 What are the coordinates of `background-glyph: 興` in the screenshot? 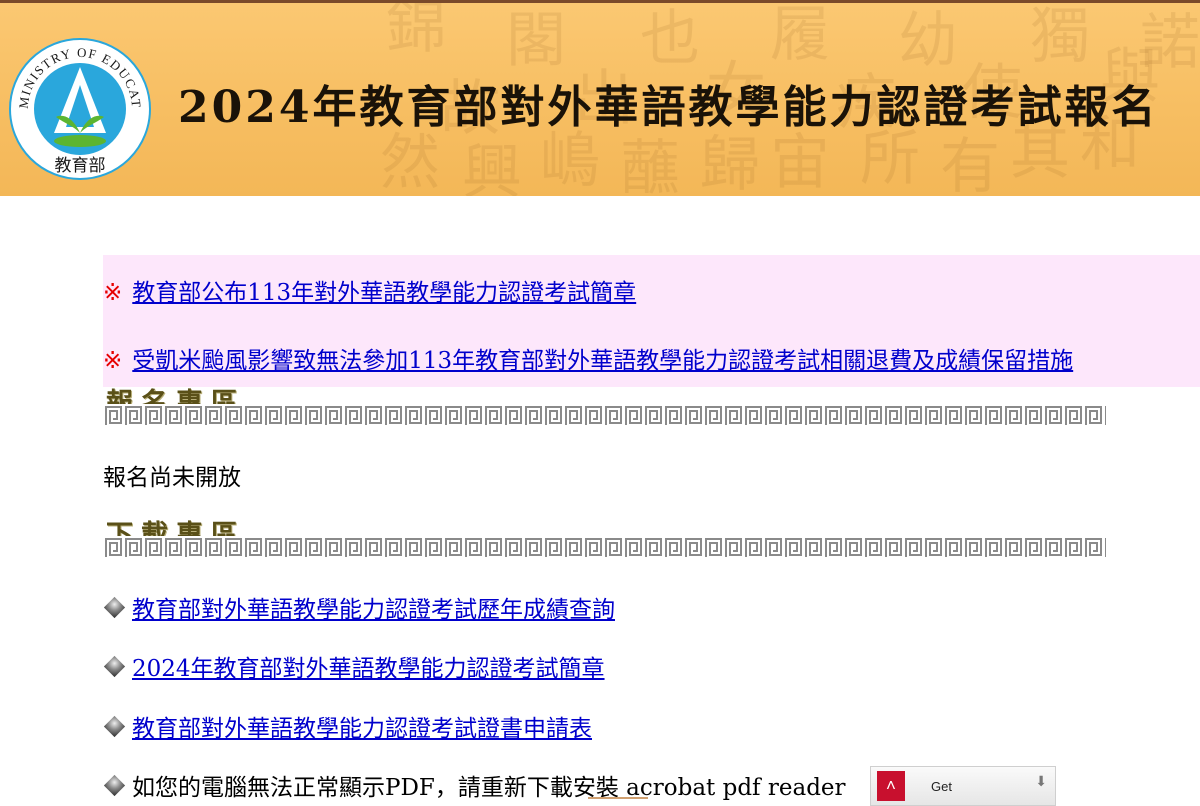 It's located at (492, 167).